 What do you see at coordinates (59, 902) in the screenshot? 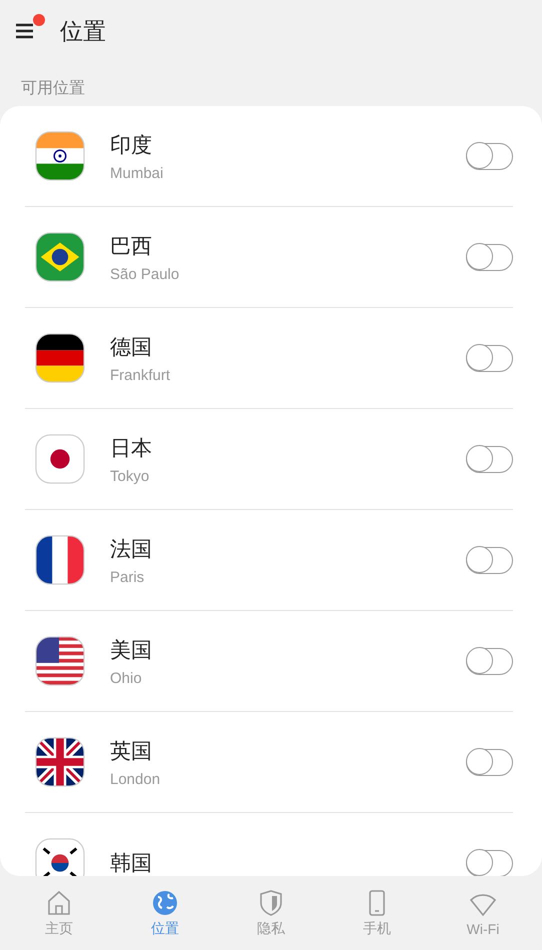
I see `home-icon` at bounding box center [59, 902].